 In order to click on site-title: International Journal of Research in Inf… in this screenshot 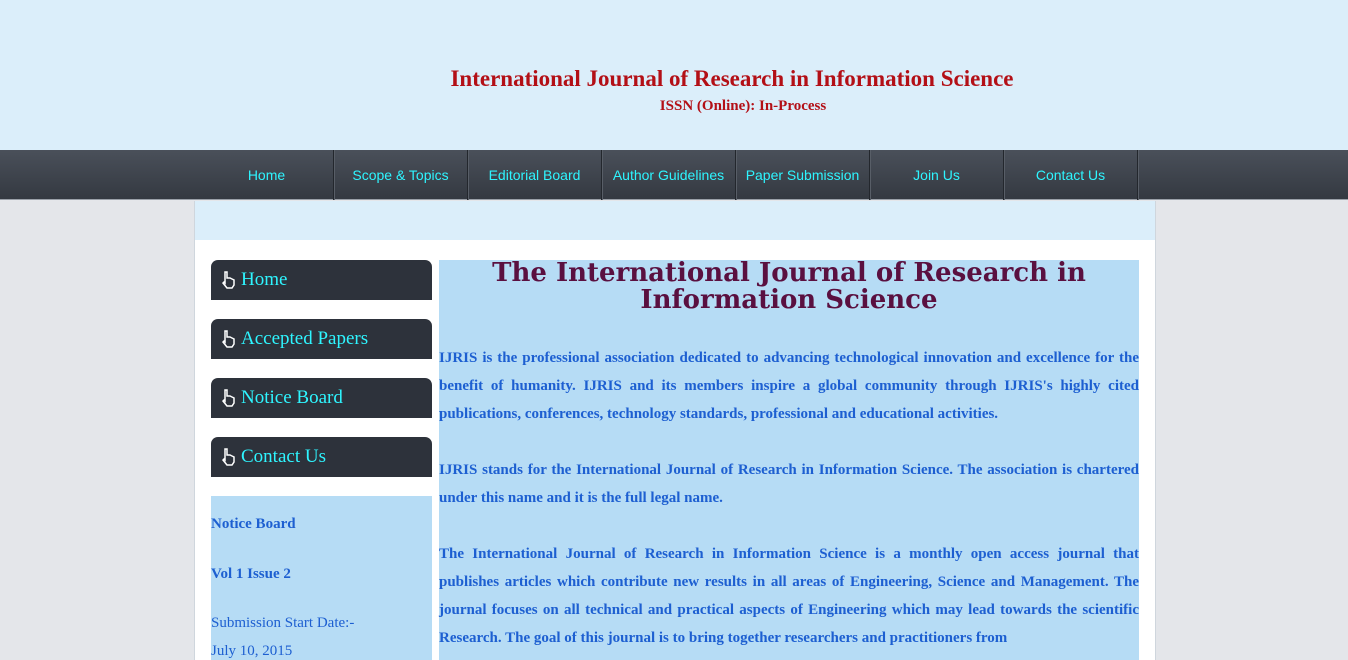, I will do `click(732, 78)`.